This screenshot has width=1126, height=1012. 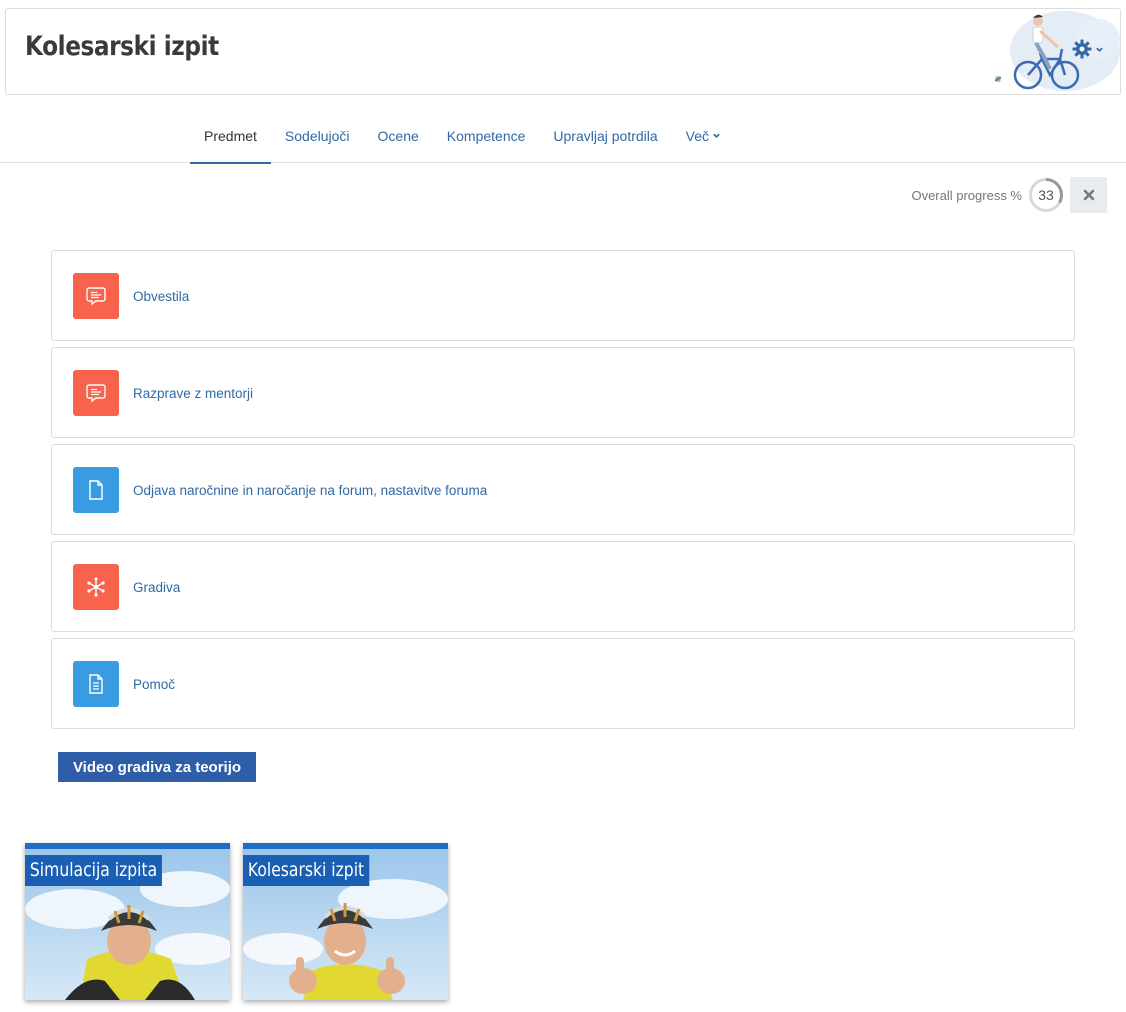 What do you see at coordinates (563, 392) in the screenshot?
I see `activity-card: Razprave z mentorji` at bounding box center [563, 392].